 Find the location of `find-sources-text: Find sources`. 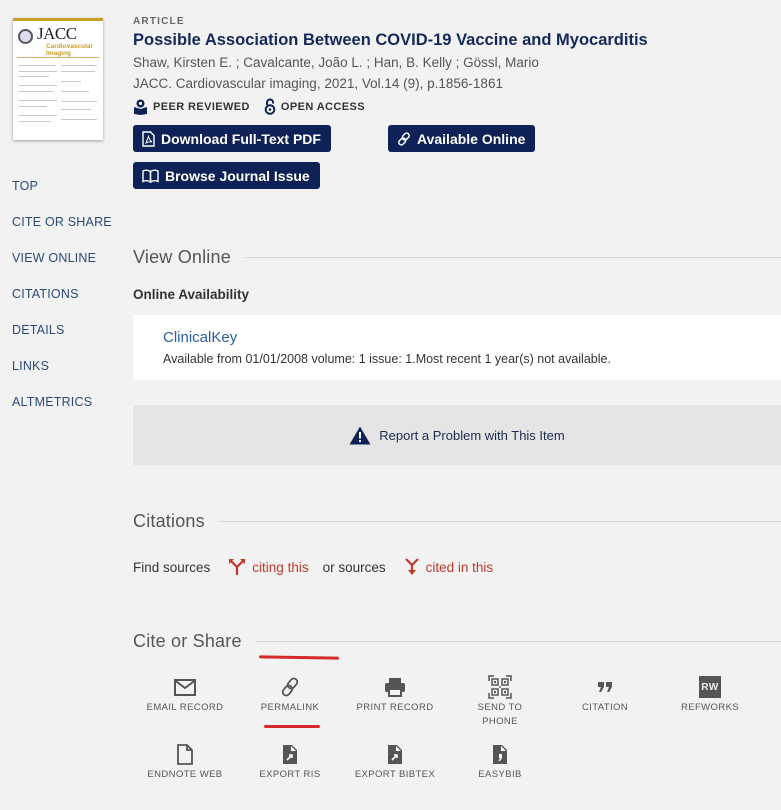

find-sources-text: Find sources is located at coordinates (172, 567).